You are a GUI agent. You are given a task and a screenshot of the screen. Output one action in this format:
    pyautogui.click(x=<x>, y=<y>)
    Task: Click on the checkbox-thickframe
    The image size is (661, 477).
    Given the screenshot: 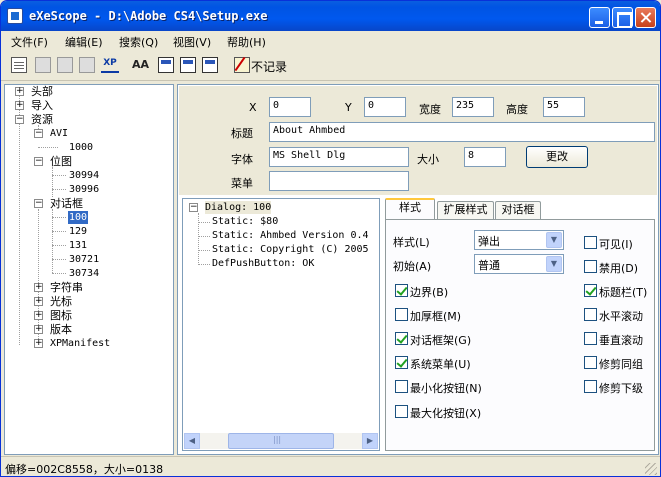 What is the action you would take?
    pyautogui.click(x=401, y=314)
    